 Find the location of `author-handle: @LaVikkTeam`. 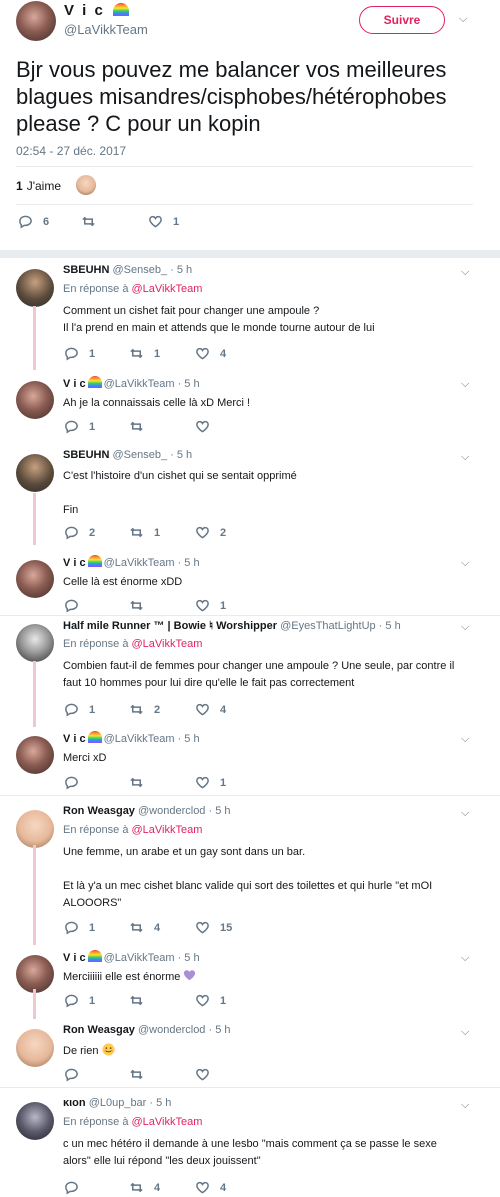

author-handle: @LaVikkTeam is located at coordinates (106, 29).